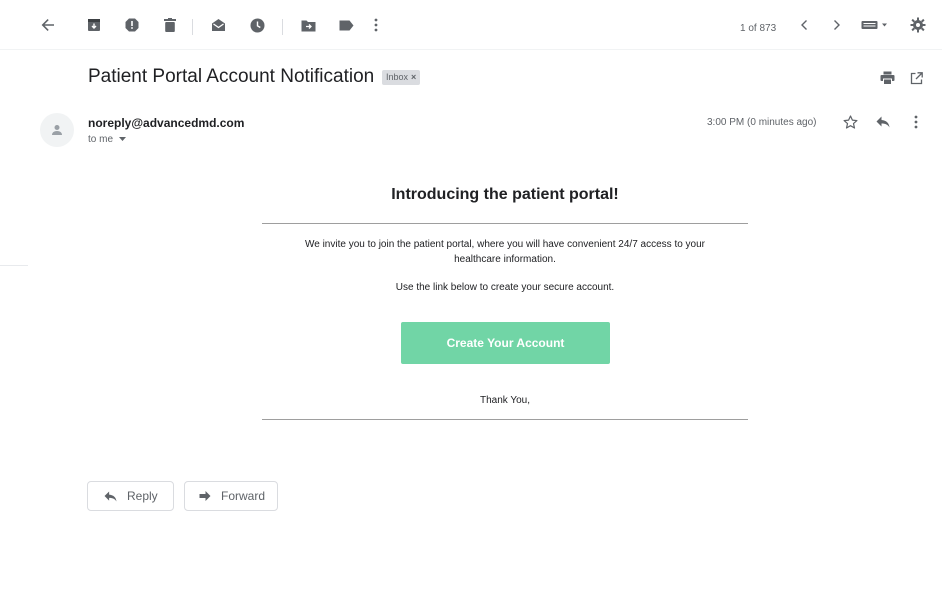 Image resolution: width=942 pixels, height=597 pixels. I want to click on reply-label: Reply, so click(142, 496).